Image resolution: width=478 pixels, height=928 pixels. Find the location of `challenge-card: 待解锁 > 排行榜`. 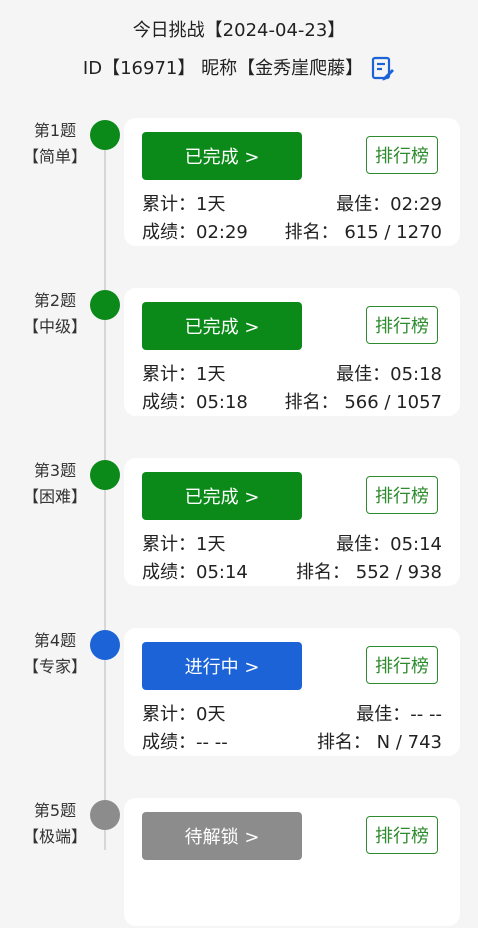

challenge-card: 待解锁 > 排行榜 is located at coordinates (292, 862).